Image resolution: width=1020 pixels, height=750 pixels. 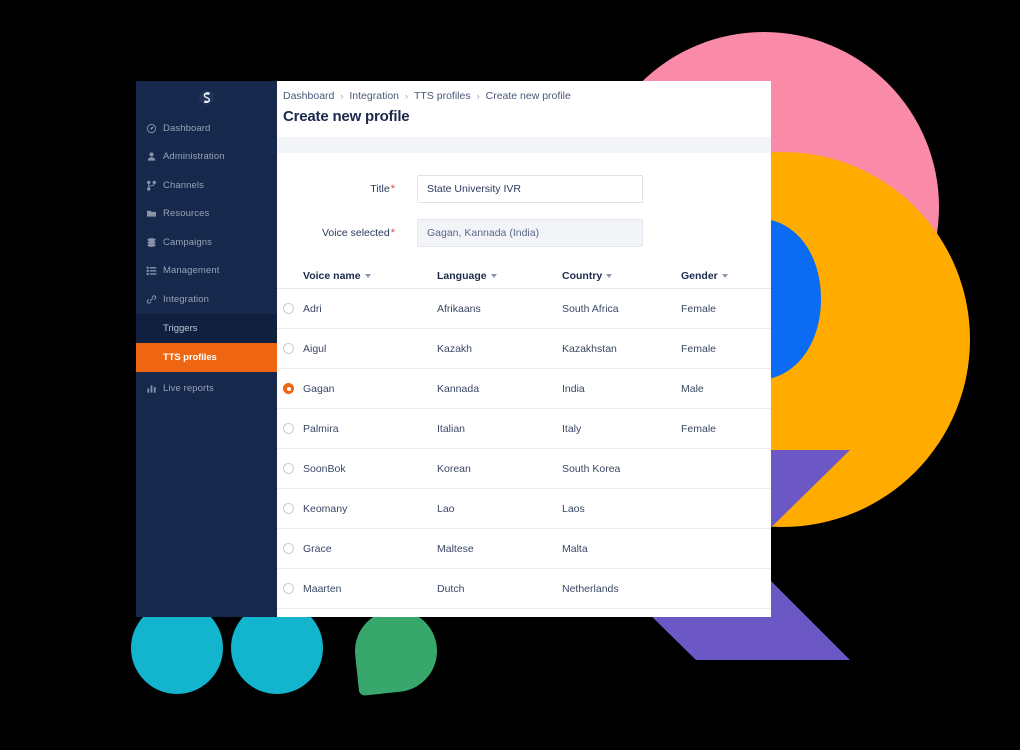 I want to click on cell-name: Aigul, so click(x=315, y=348).